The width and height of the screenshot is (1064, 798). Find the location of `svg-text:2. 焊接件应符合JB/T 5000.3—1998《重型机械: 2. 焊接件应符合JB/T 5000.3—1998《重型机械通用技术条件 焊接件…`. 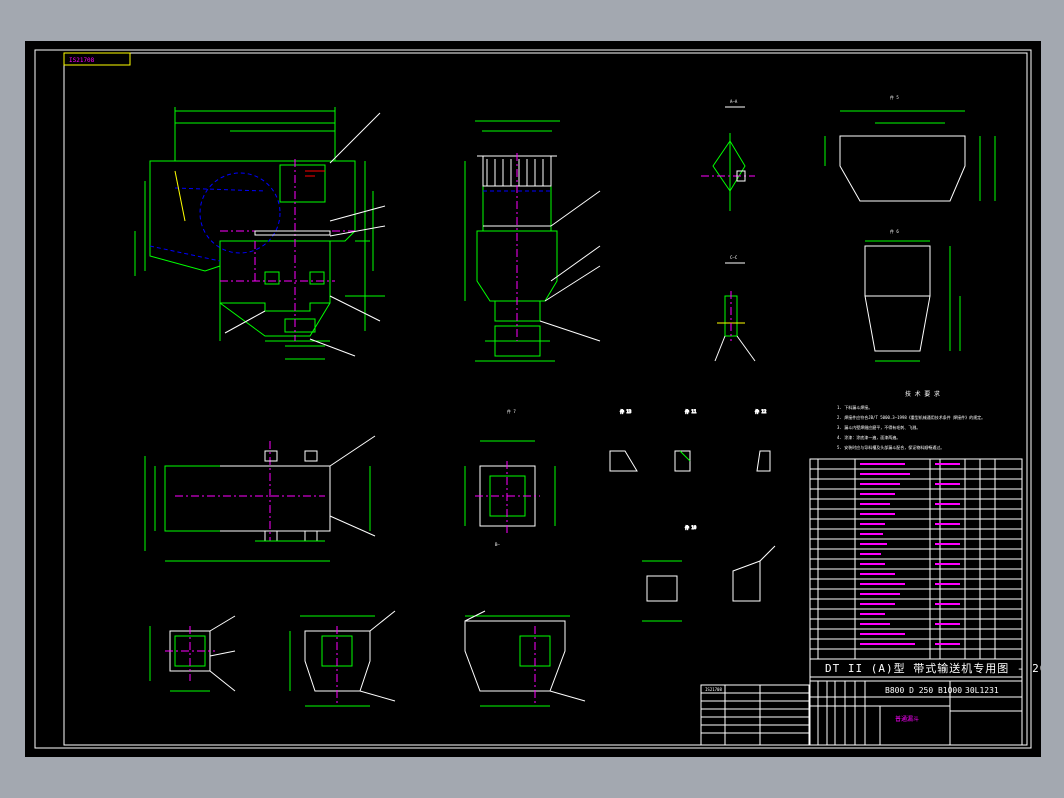

svg-text:2. 焊接件应符合JB/T 5000.3—1998《重型机械: 2. 焊接件应符合JB/T 5000.3—1998《重型机械通用技术条件 焊接件… is located at coordinates (911, 417).